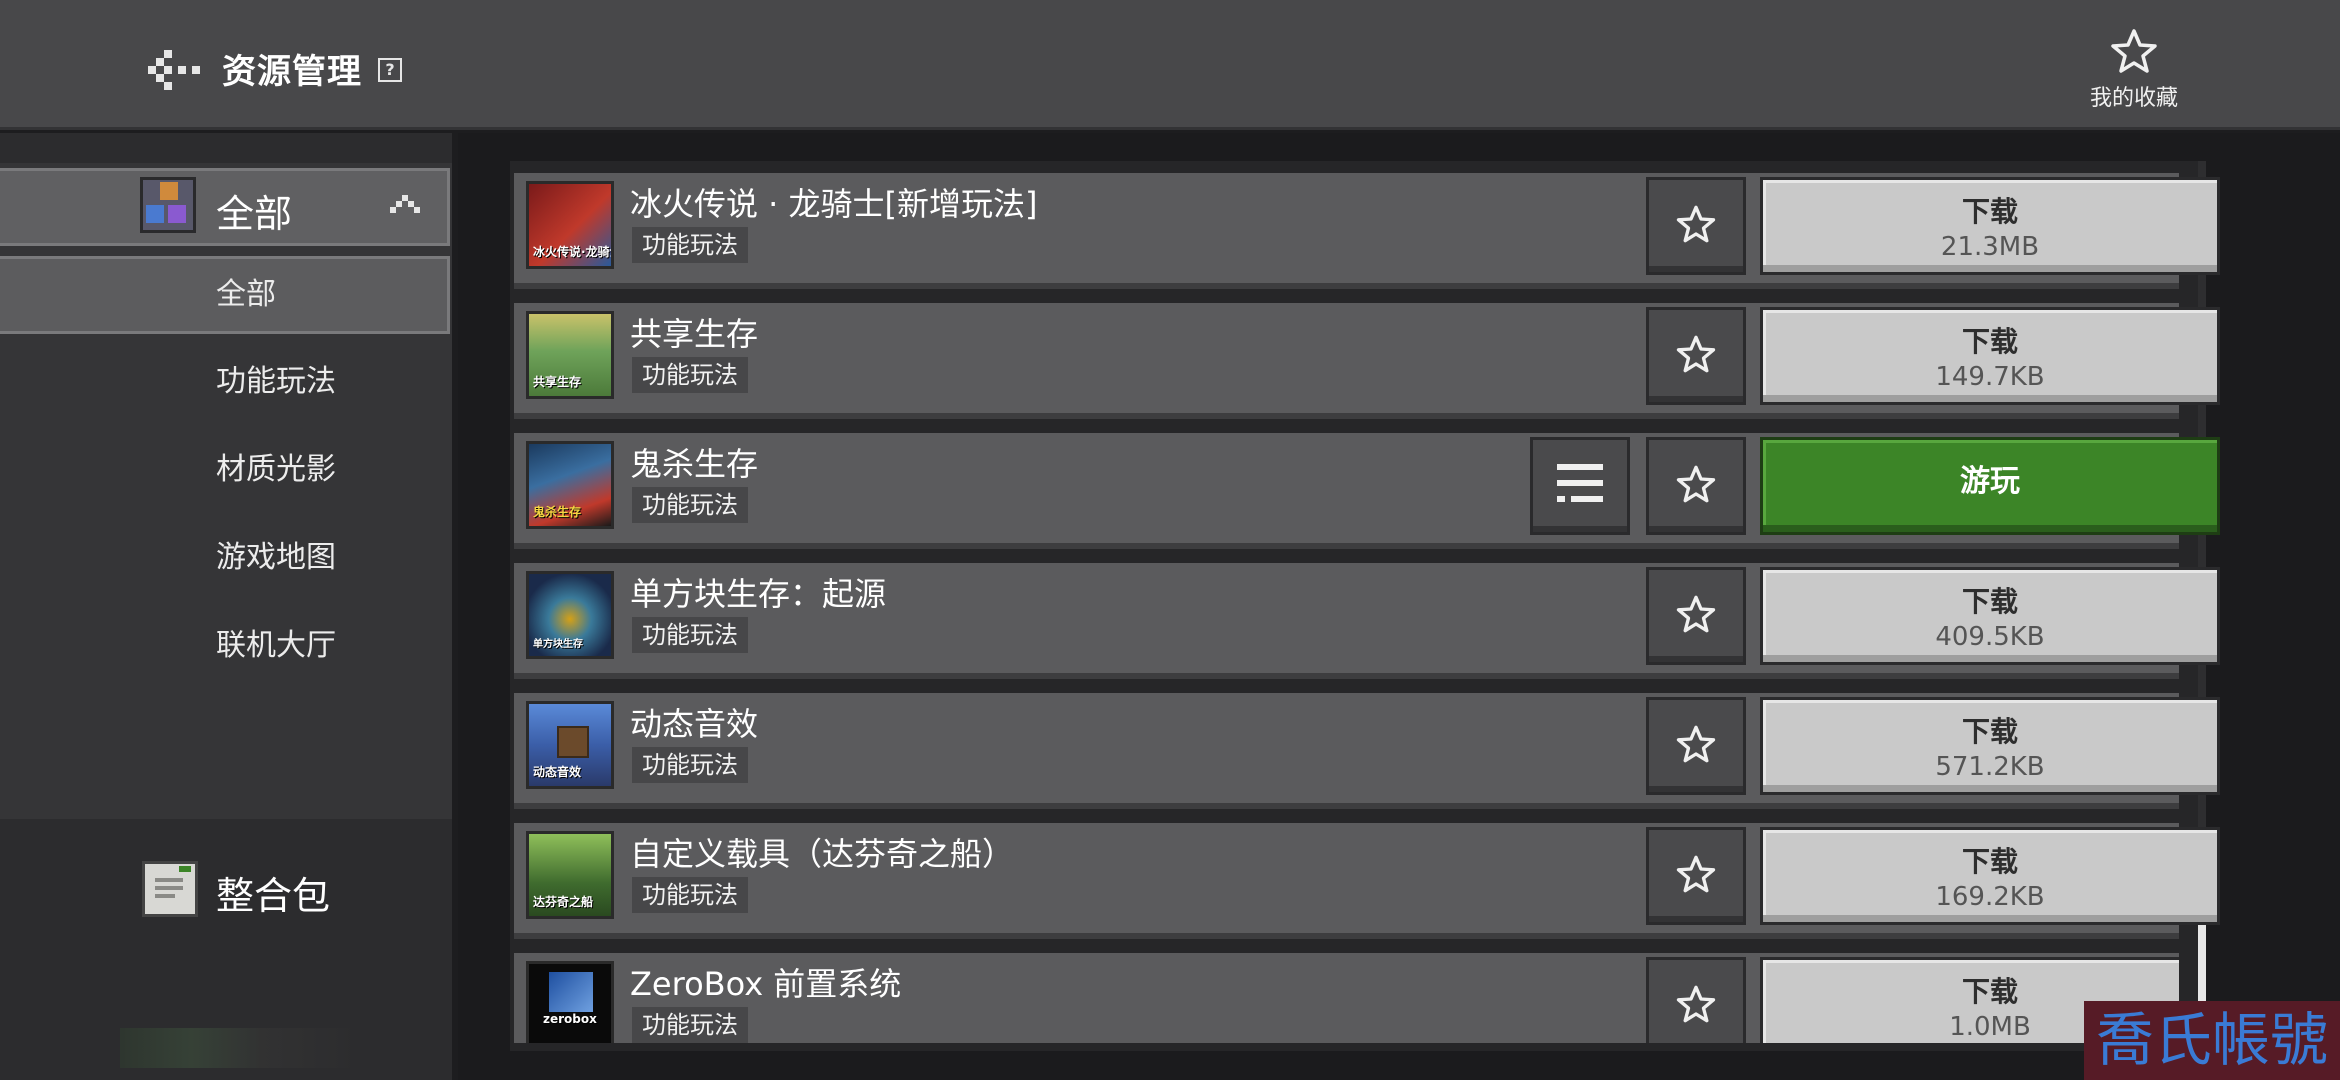 This screenshot has height=1080, width=2340. I want to click on resource-thumbnail: 动态音效, so click(570, 745).